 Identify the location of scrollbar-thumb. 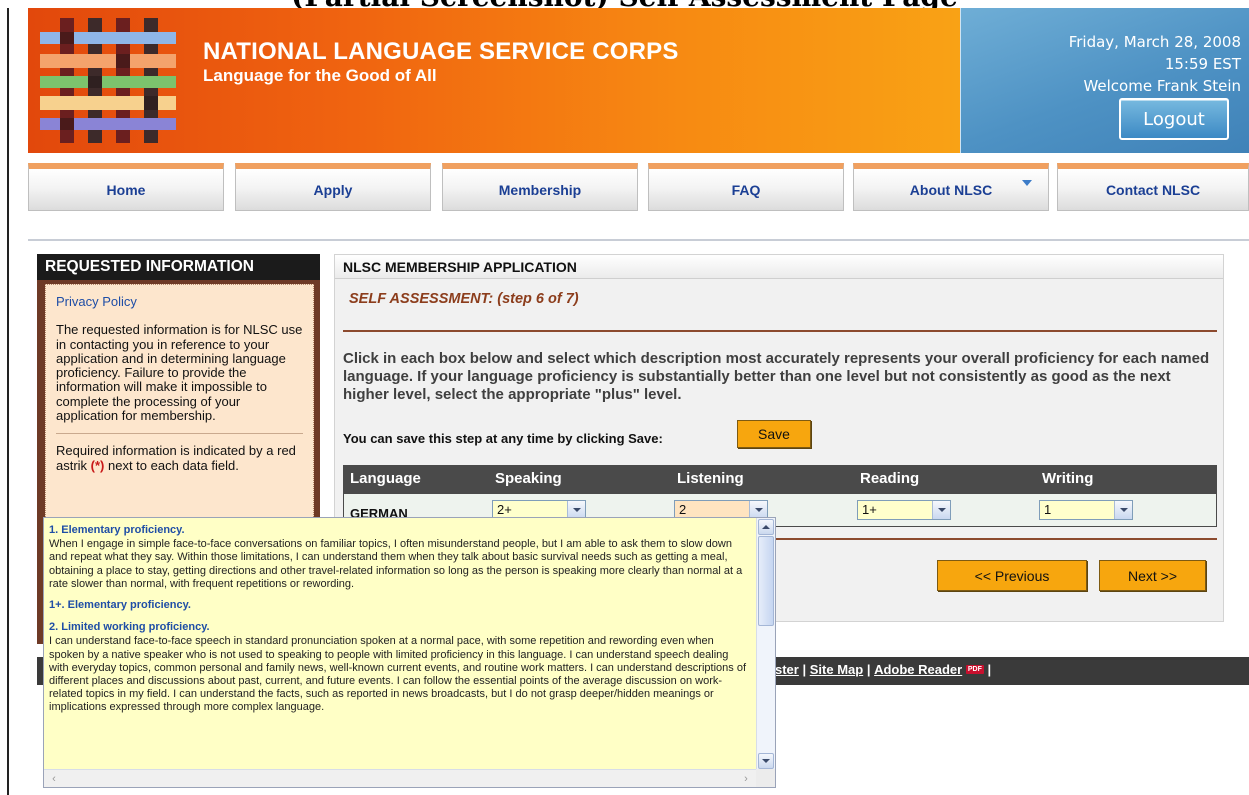
(766, 581).